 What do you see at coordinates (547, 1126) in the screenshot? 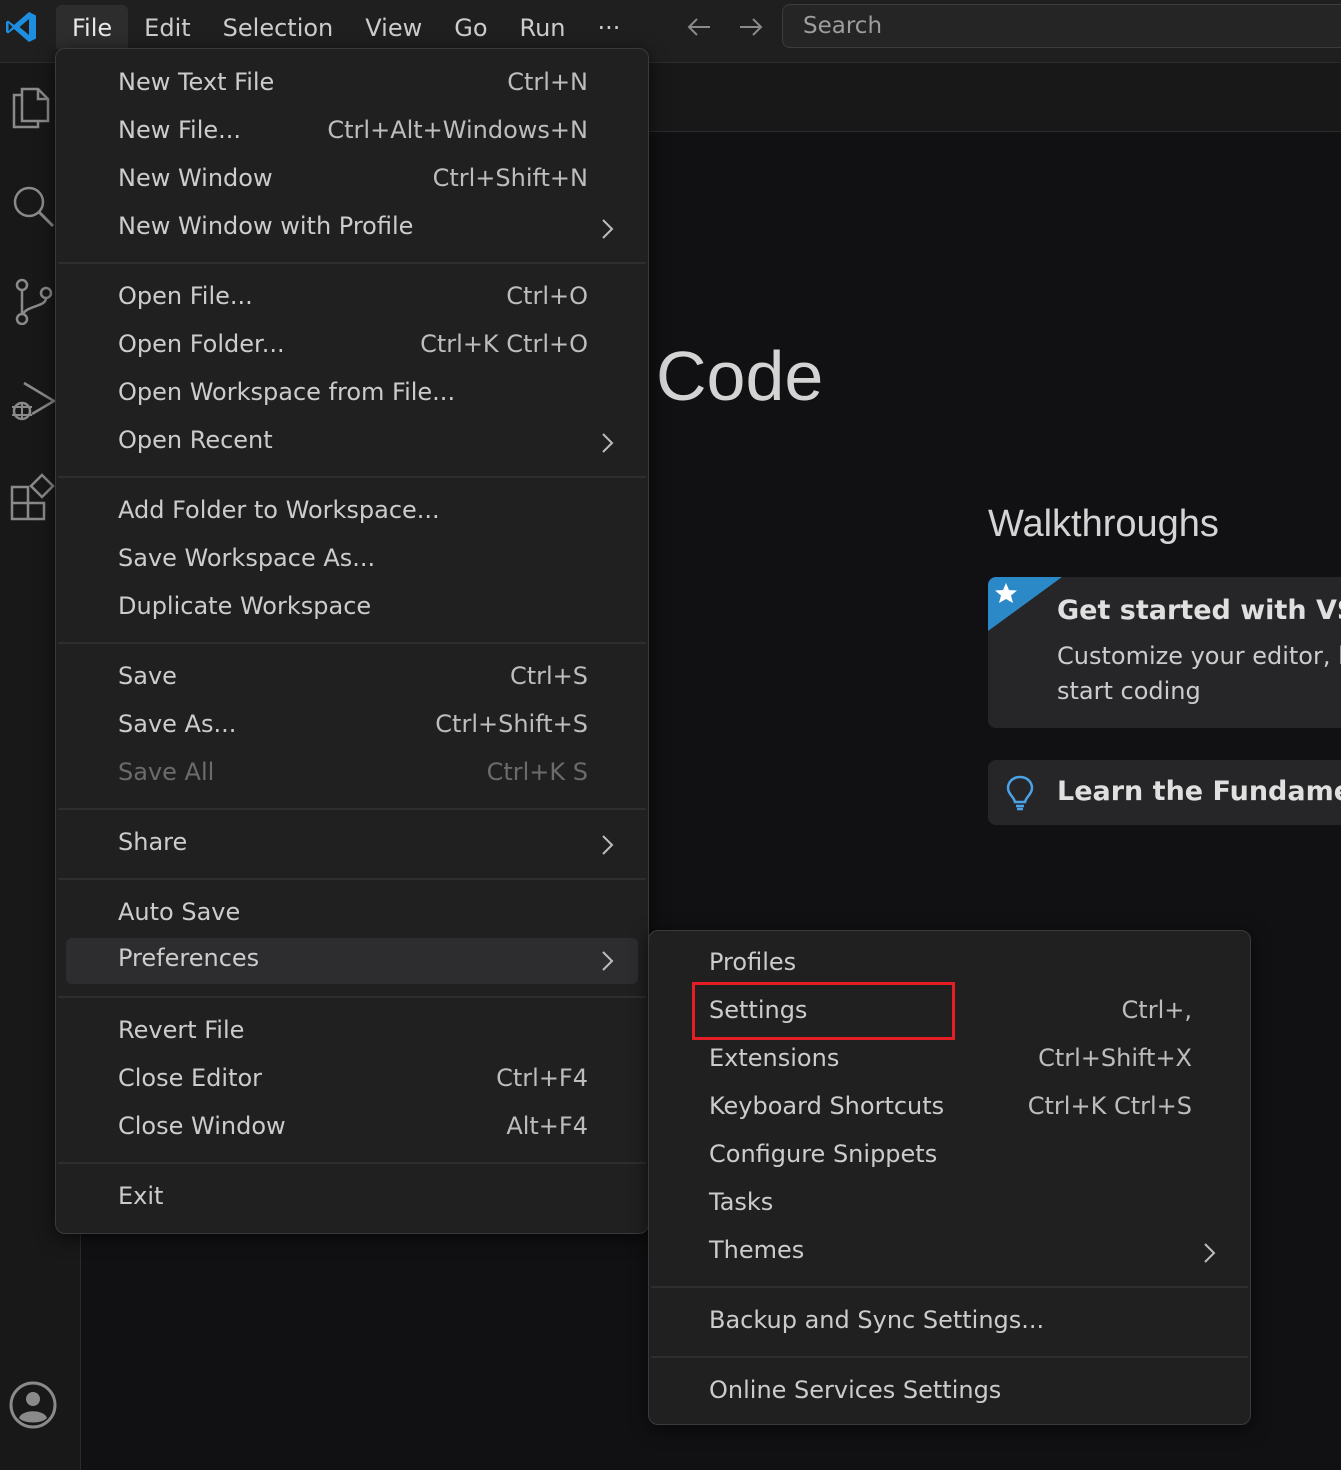
I see `item-shortcut: Alt+F4` at bounding box center [547, 1126].